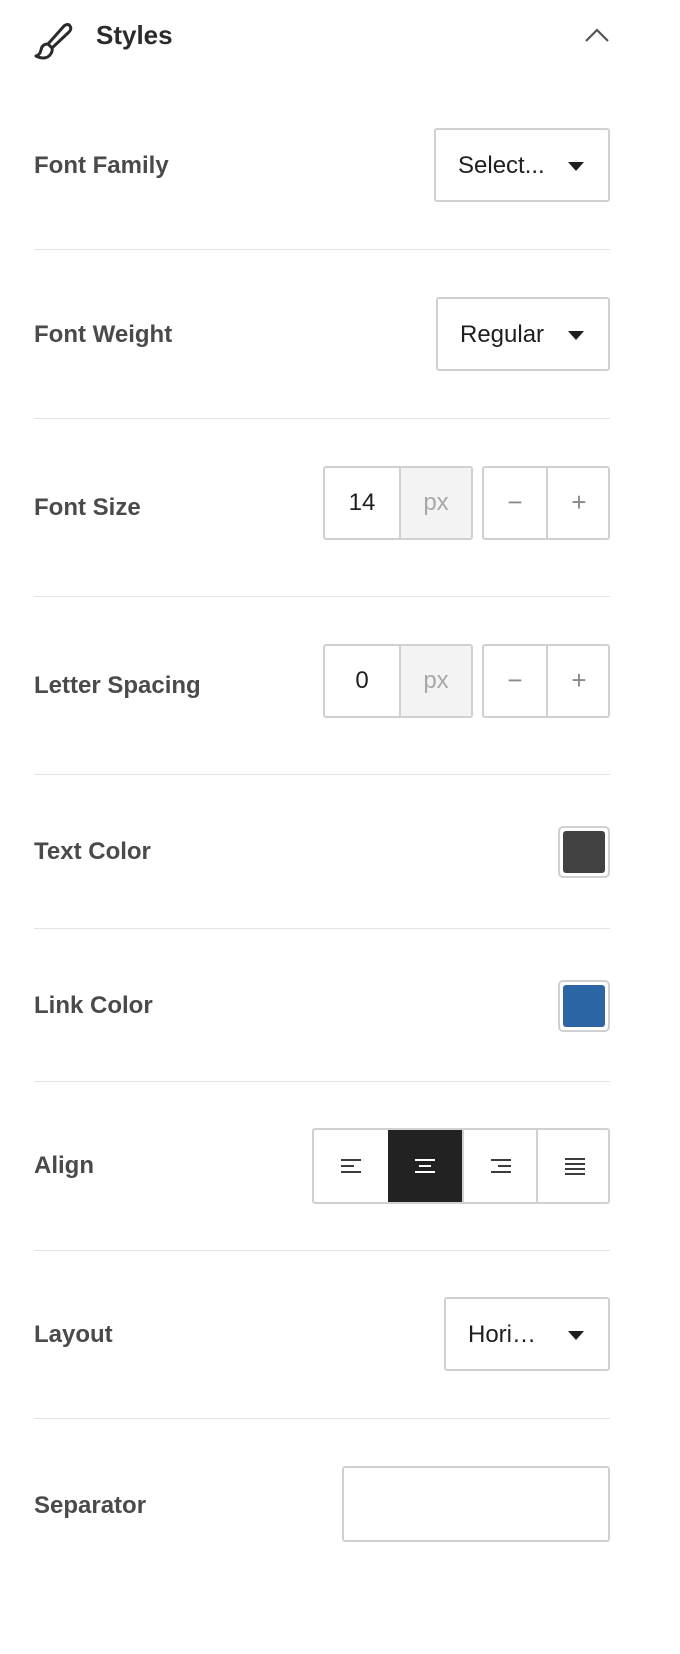  Describe the element at coordinates (322, 852) in the screenshot. I see `text-color-row: Text Color` at that location.